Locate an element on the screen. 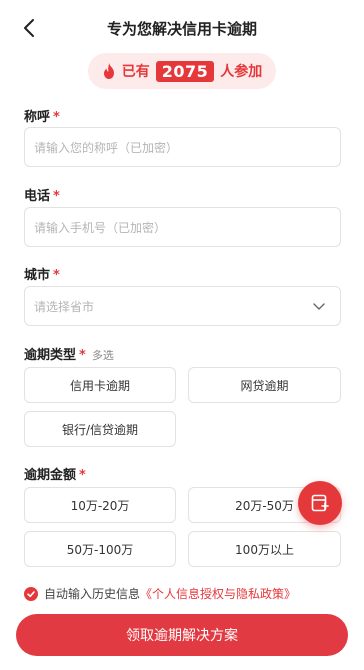  city-select: 请选择省市 is located at coordinates (182, 306).